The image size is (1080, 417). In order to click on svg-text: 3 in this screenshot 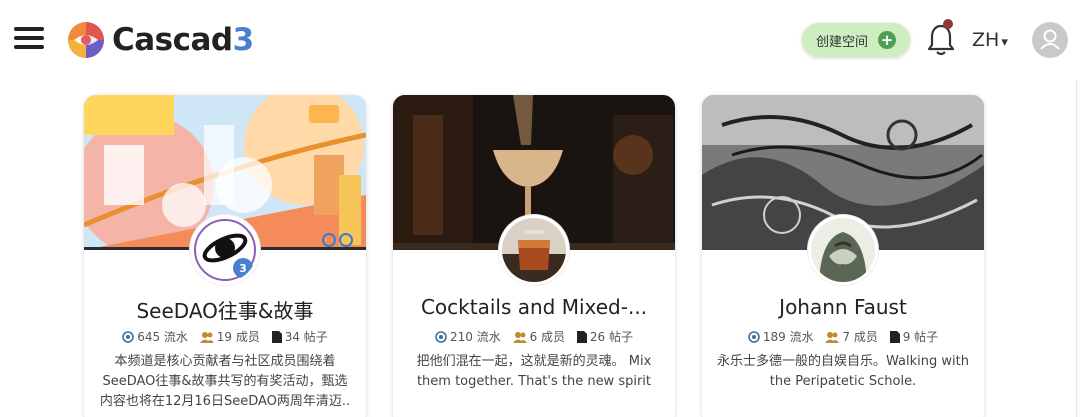, I will do `click(243, 268)`.